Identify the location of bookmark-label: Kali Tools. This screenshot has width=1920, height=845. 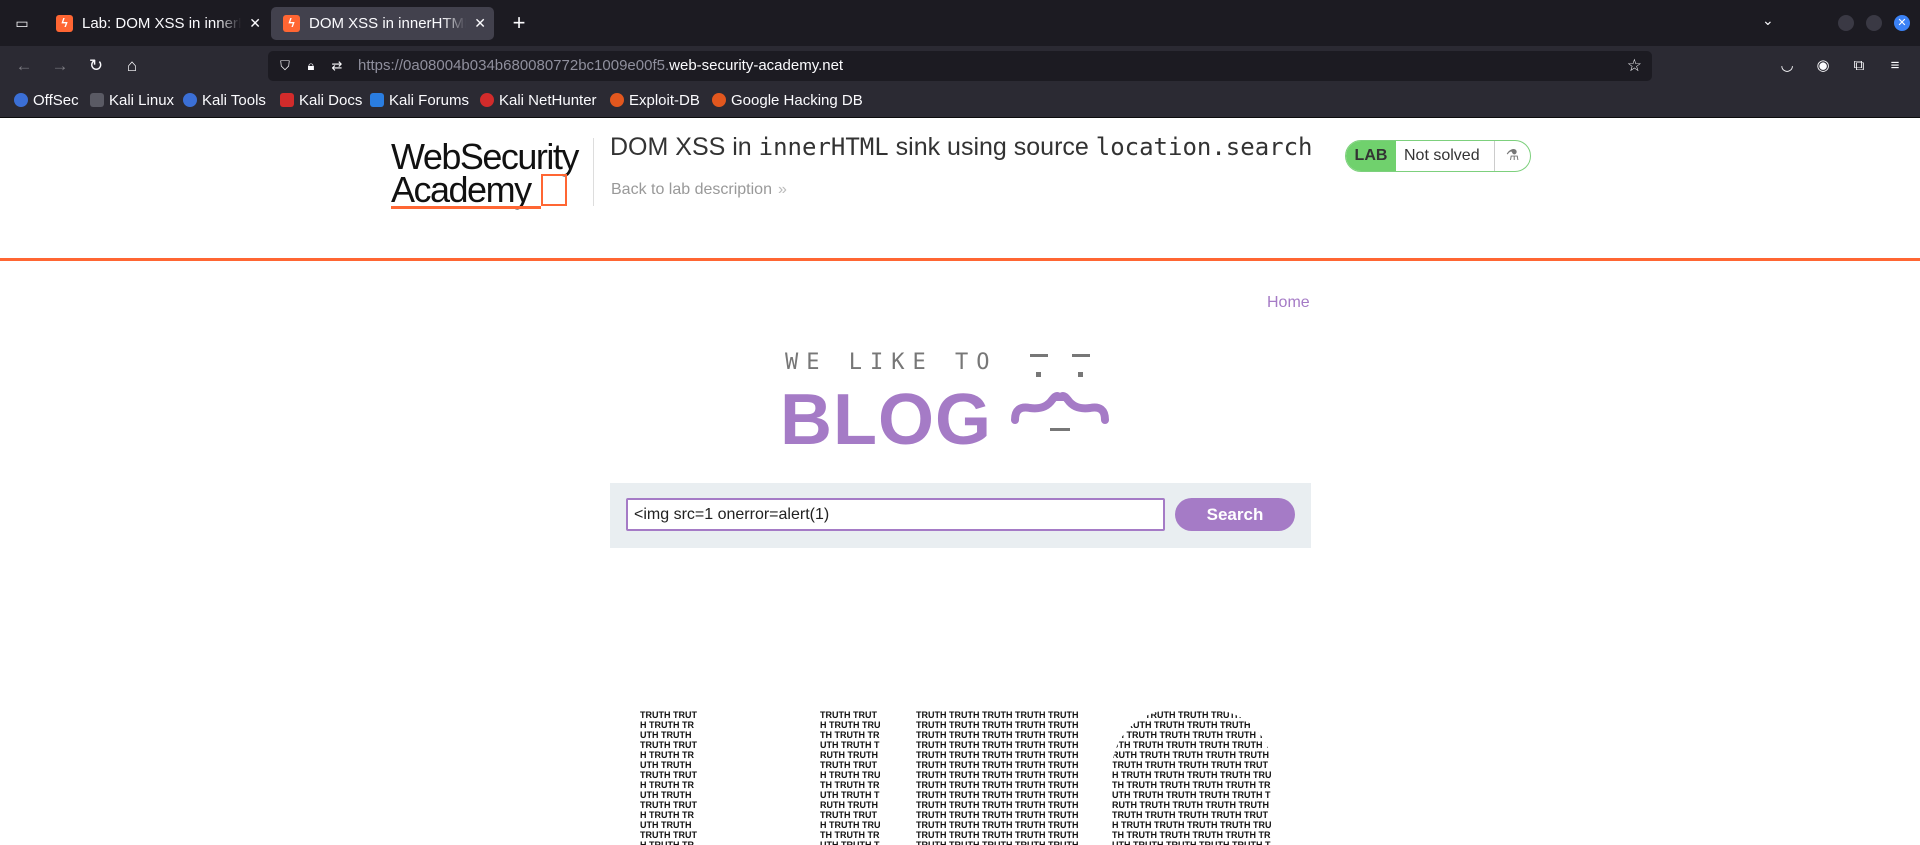
(234, 100).